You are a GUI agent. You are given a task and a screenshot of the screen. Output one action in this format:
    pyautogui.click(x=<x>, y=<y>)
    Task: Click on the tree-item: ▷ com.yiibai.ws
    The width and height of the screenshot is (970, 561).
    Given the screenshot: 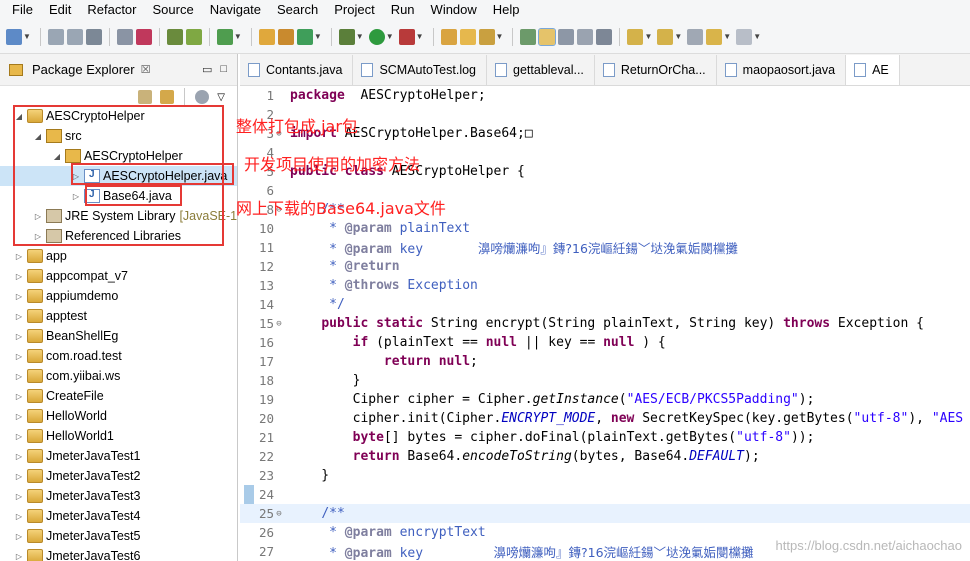 What is the action you would take?
    pyautogui.click(x=118, y=376)
    